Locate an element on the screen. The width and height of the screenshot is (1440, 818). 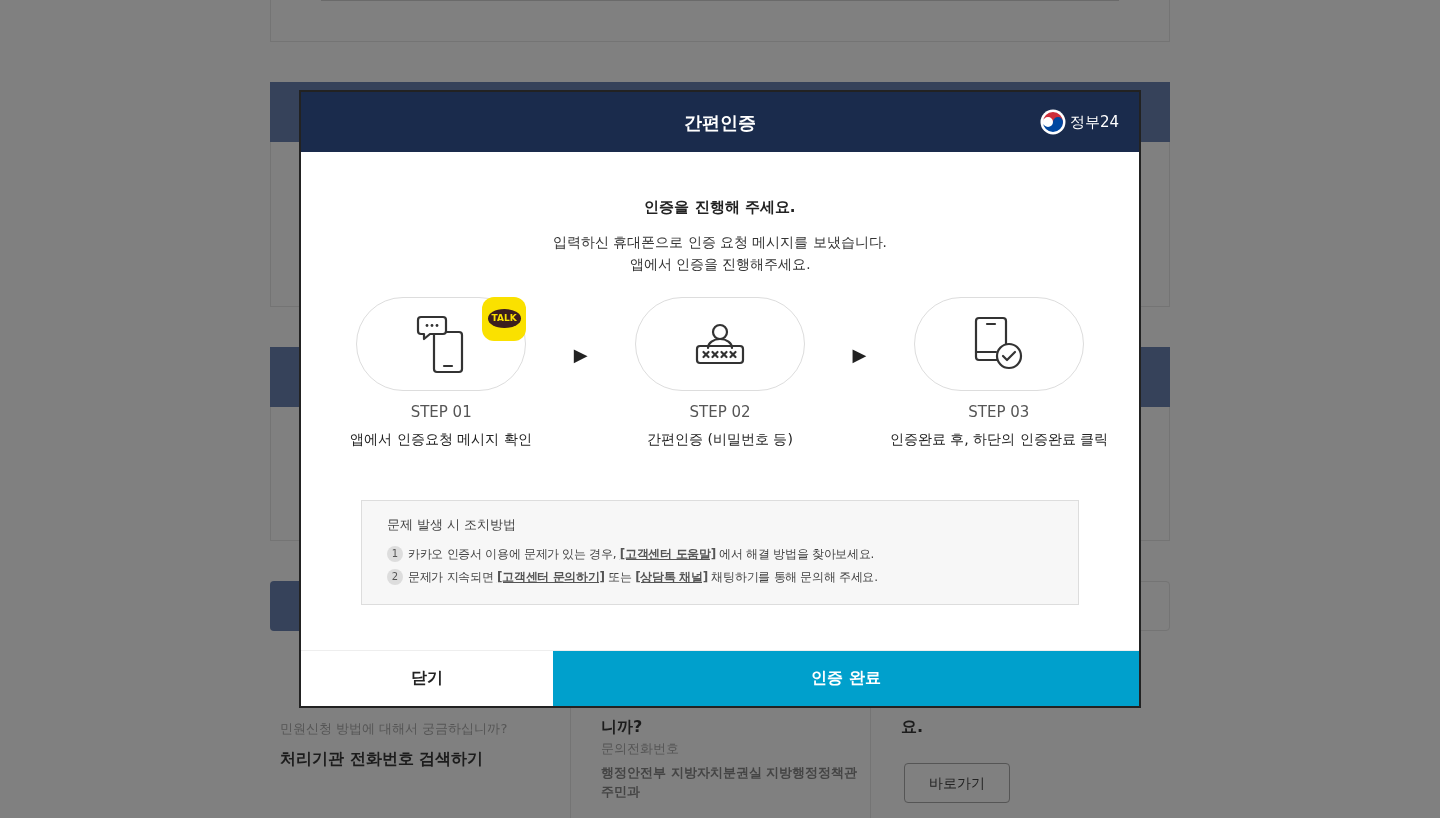
step-description: 인증완료 후, 하단의 인증완료 클릭 is located at coordinates (998, 439).